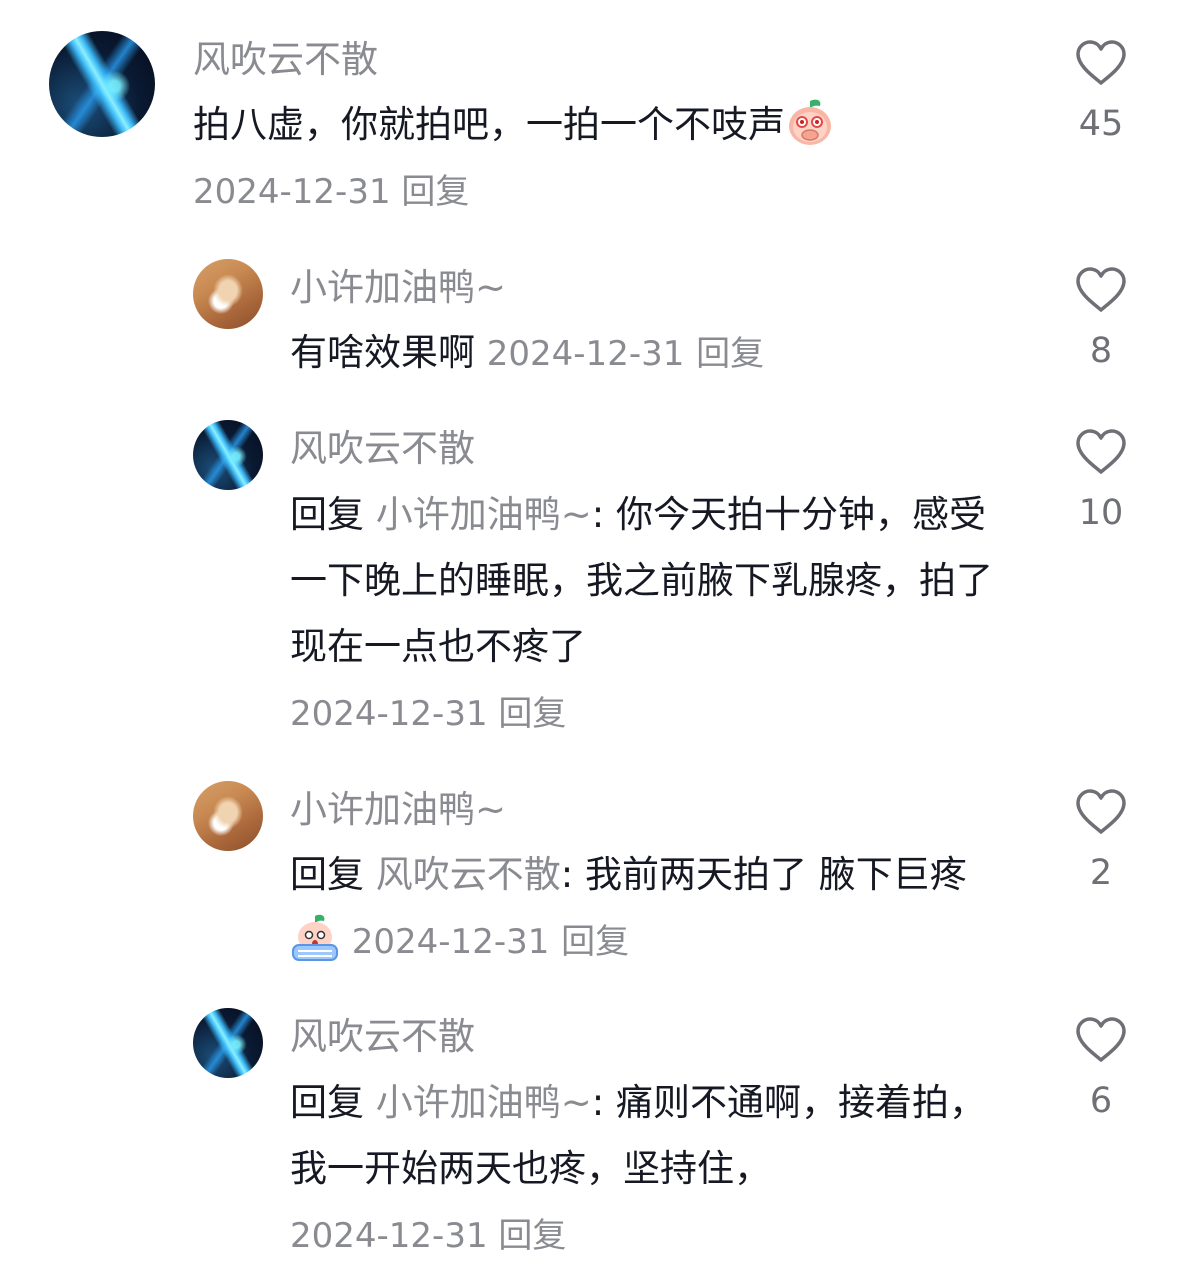 Image resolution: width=1179 pixels, height=1283 pixels. Describe the element at coordinates (468, 874) in the screenshot. I see `reply-target-user: 风吹云不散` at that location.